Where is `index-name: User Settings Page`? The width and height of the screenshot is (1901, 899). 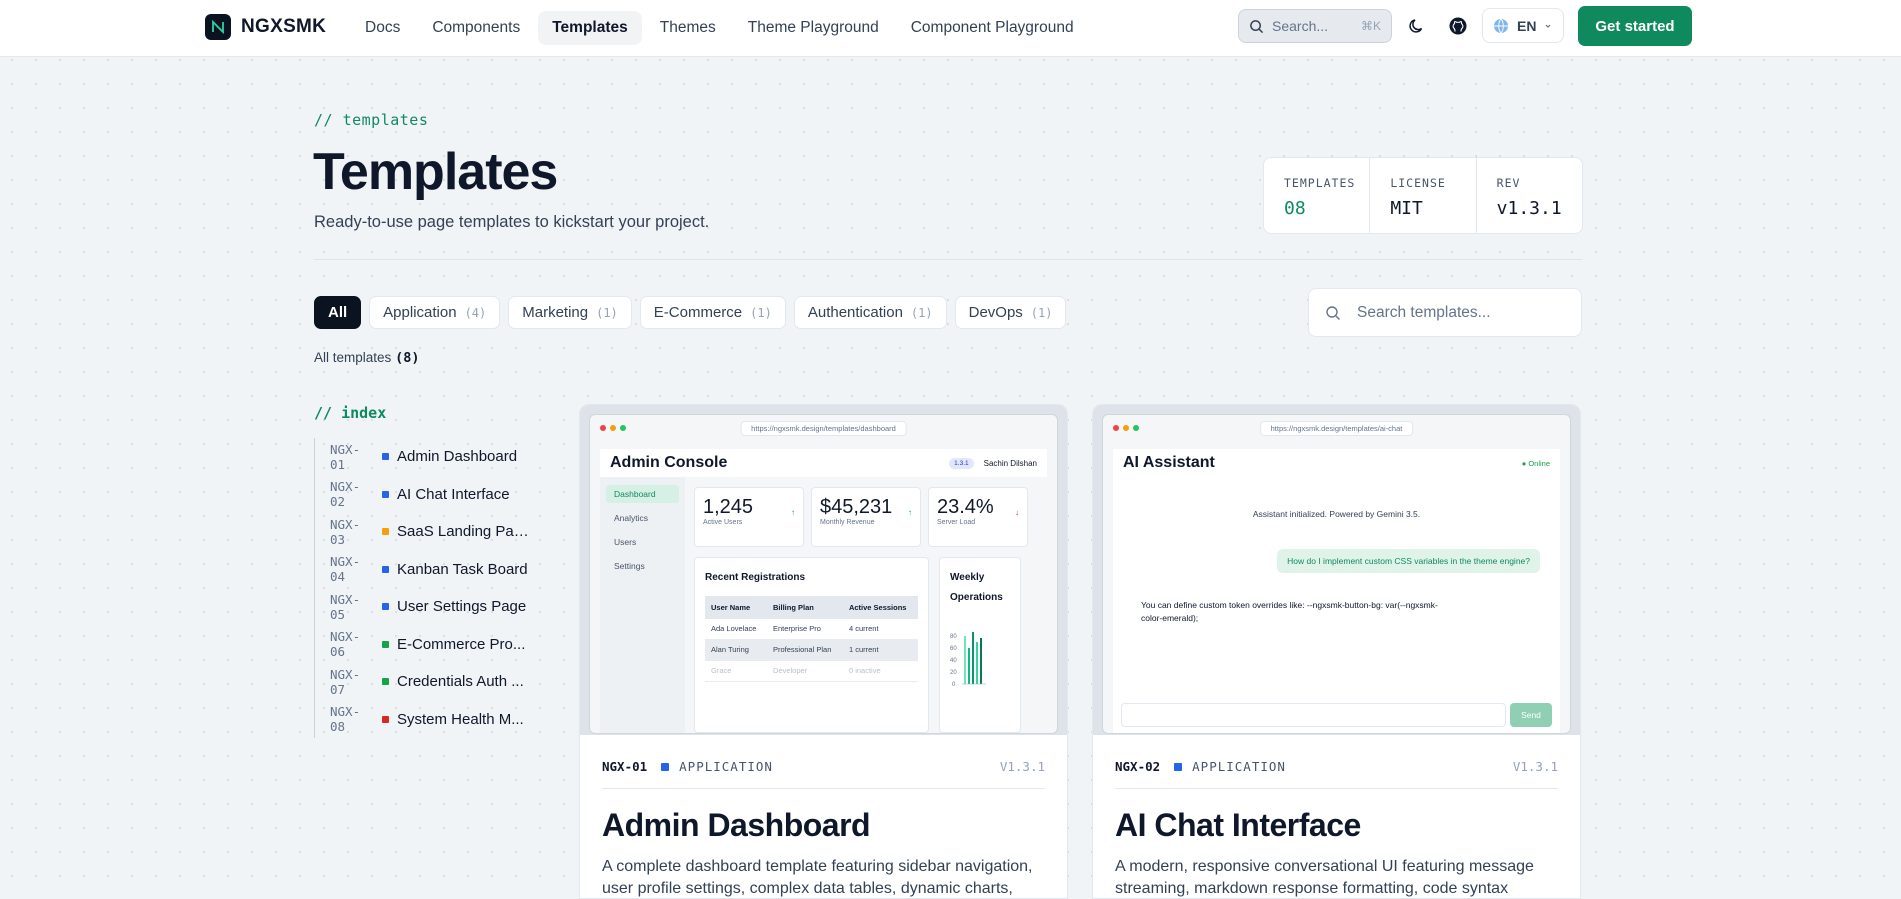 index-name: User Settings Page is located at coordinates (462, 607).